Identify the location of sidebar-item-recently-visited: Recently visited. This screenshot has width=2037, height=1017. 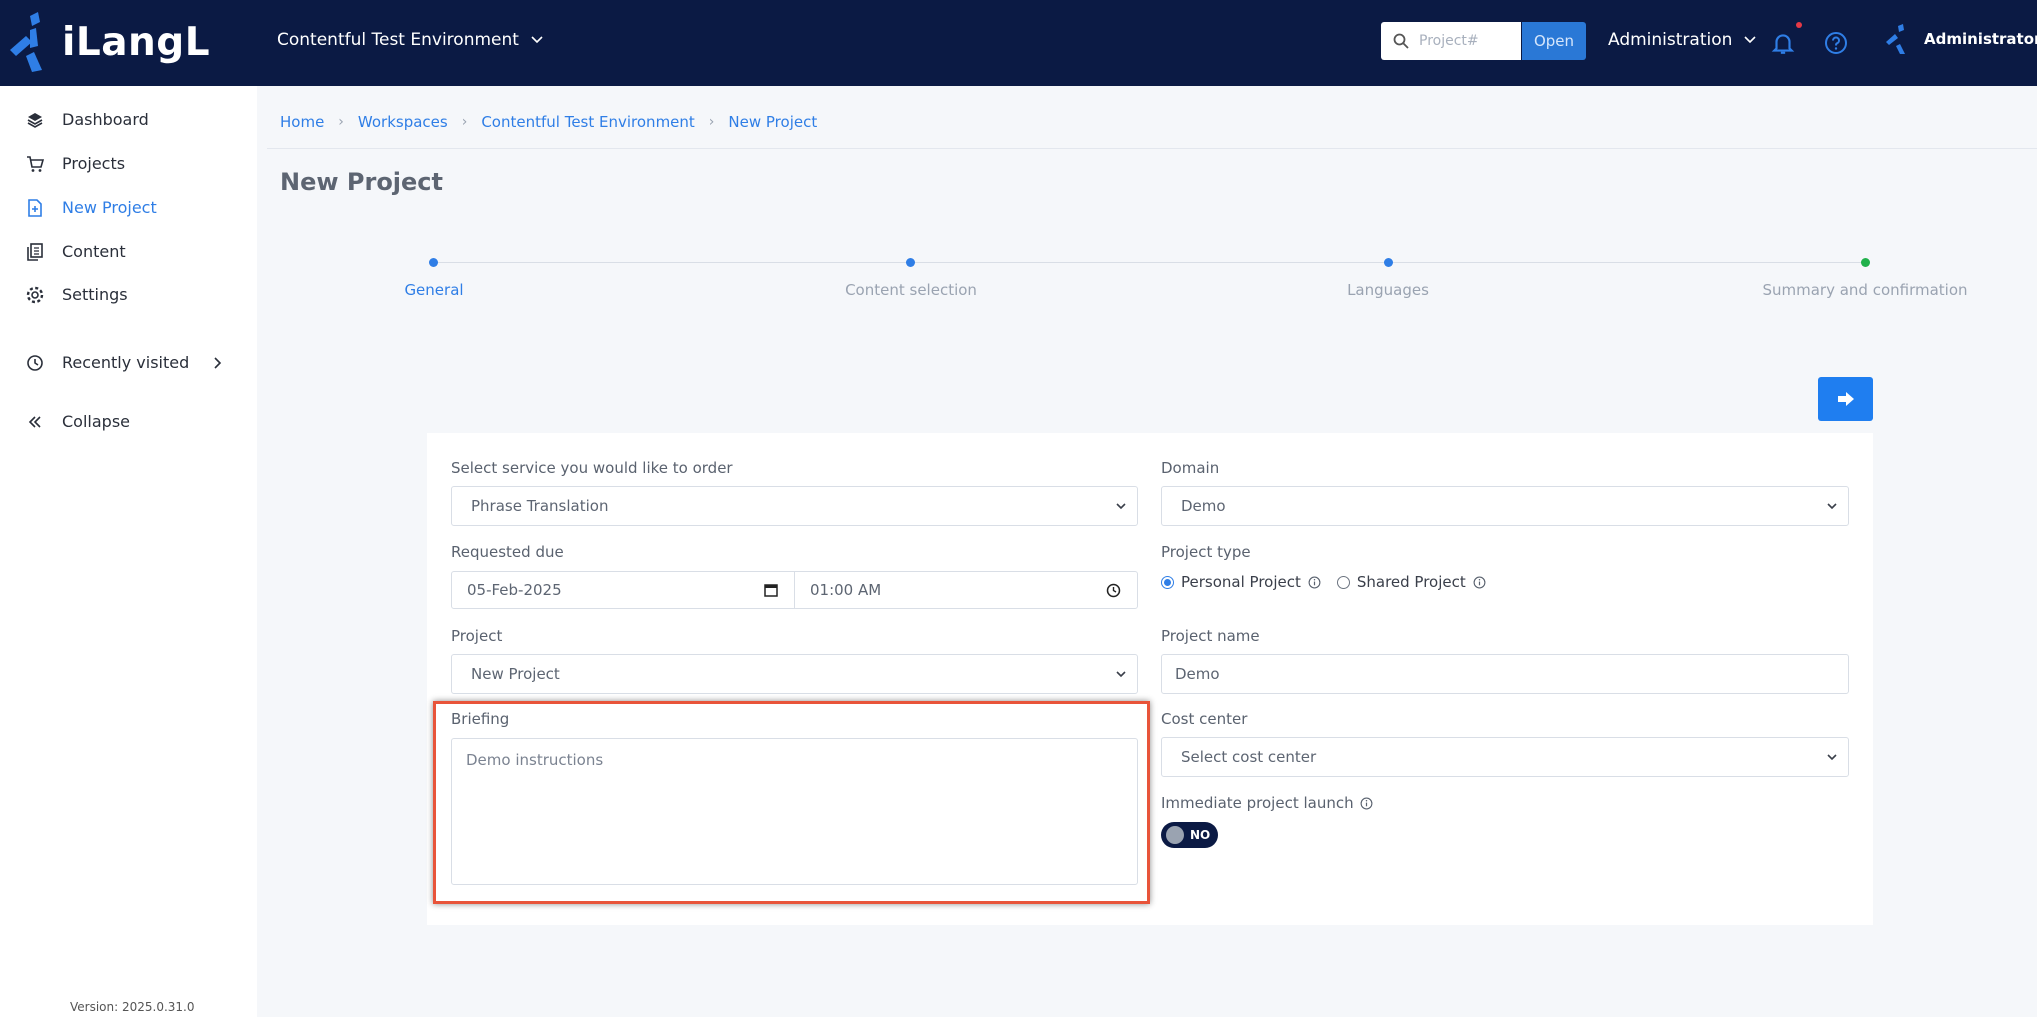
(124, 362).